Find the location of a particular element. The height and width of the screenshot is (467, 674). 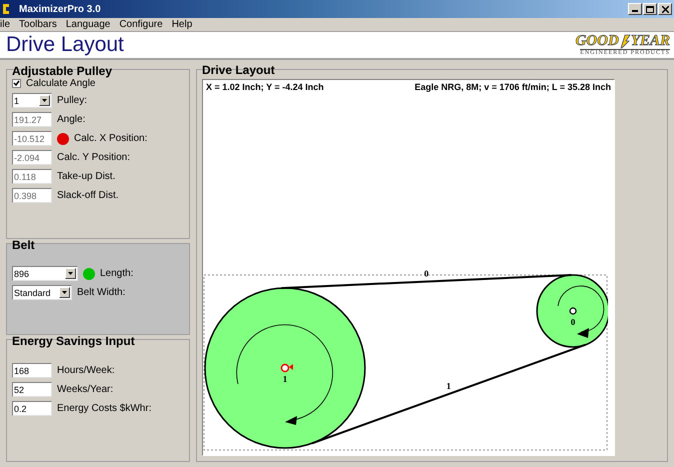

menu-item: Help is located at coordinates (182, 24).